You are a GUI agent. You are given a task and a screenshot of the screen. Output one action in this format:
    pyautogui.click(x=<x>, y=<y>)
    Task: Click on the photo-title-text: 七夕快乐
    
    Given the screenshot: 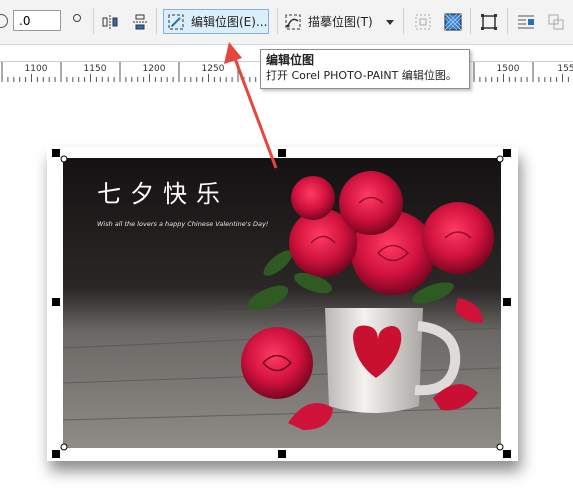 What is the action you would take?
    pyautogui.click(x=163, y=194)
    